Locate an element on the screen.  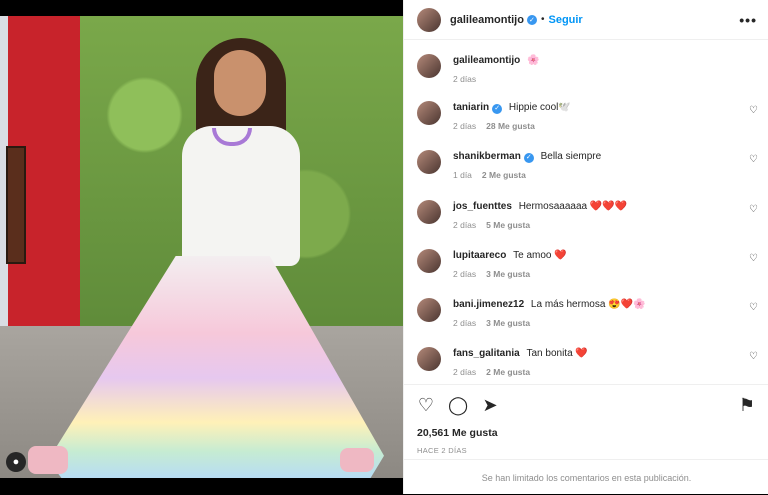
comment-likes: 5 Me gusta is located at coordinates (508, 225).